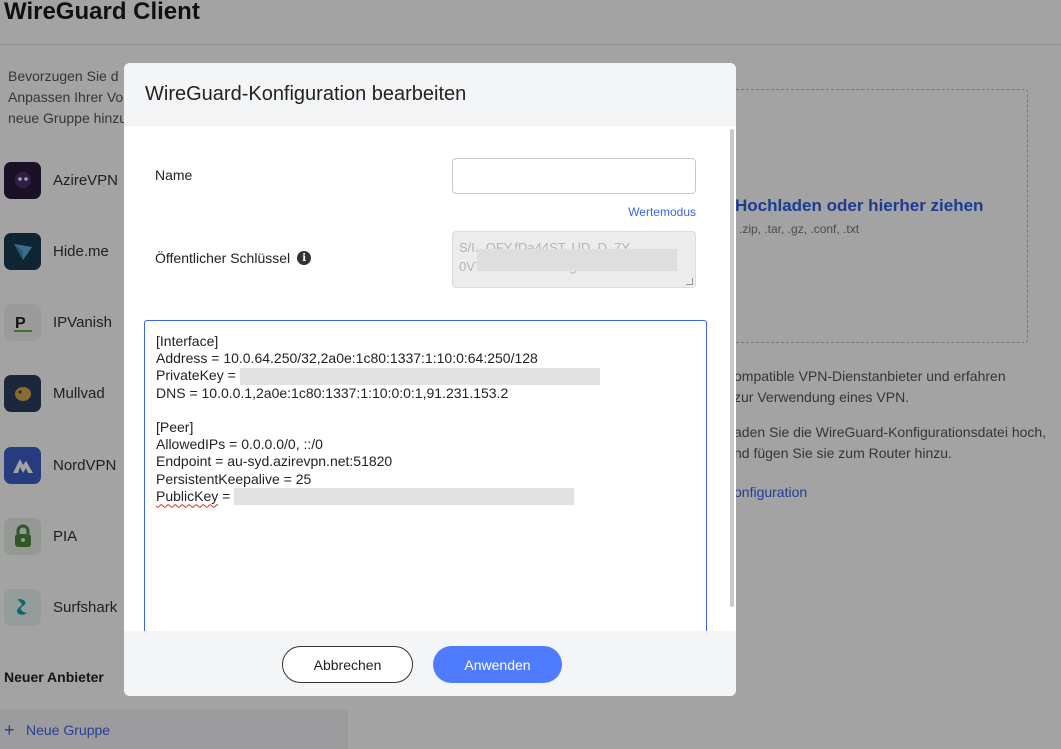  I want to click on cancel-button: Abbrechen, so click(347, 664).